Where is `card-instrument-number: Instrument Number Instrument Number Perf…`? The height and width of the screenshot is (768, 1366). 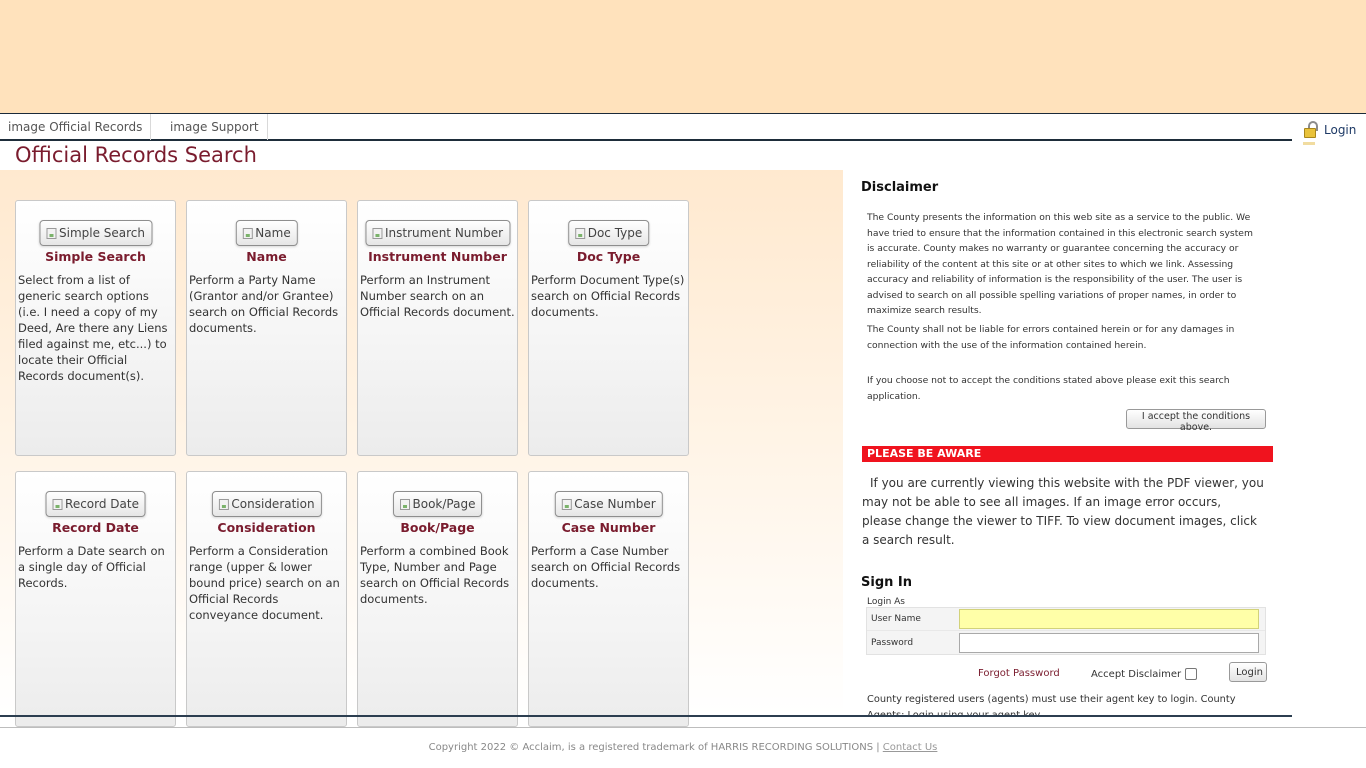 card-instrument-number: Instrument Number Instrument Number Perf… is located at coordinates (437, 328).